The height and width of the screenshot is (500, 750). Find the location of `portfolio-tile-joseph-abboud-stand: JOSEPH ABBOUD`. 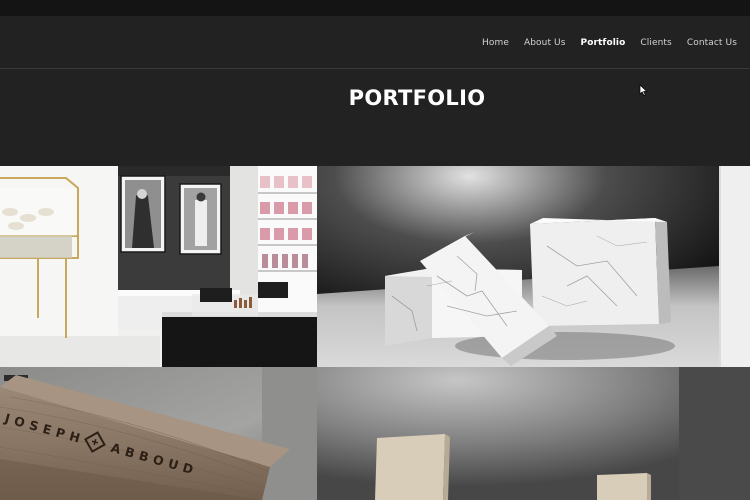

portfolio-tile-joseph-abboud-stand: JOSEPH ABBOUD is located at coordinates (158, 433).